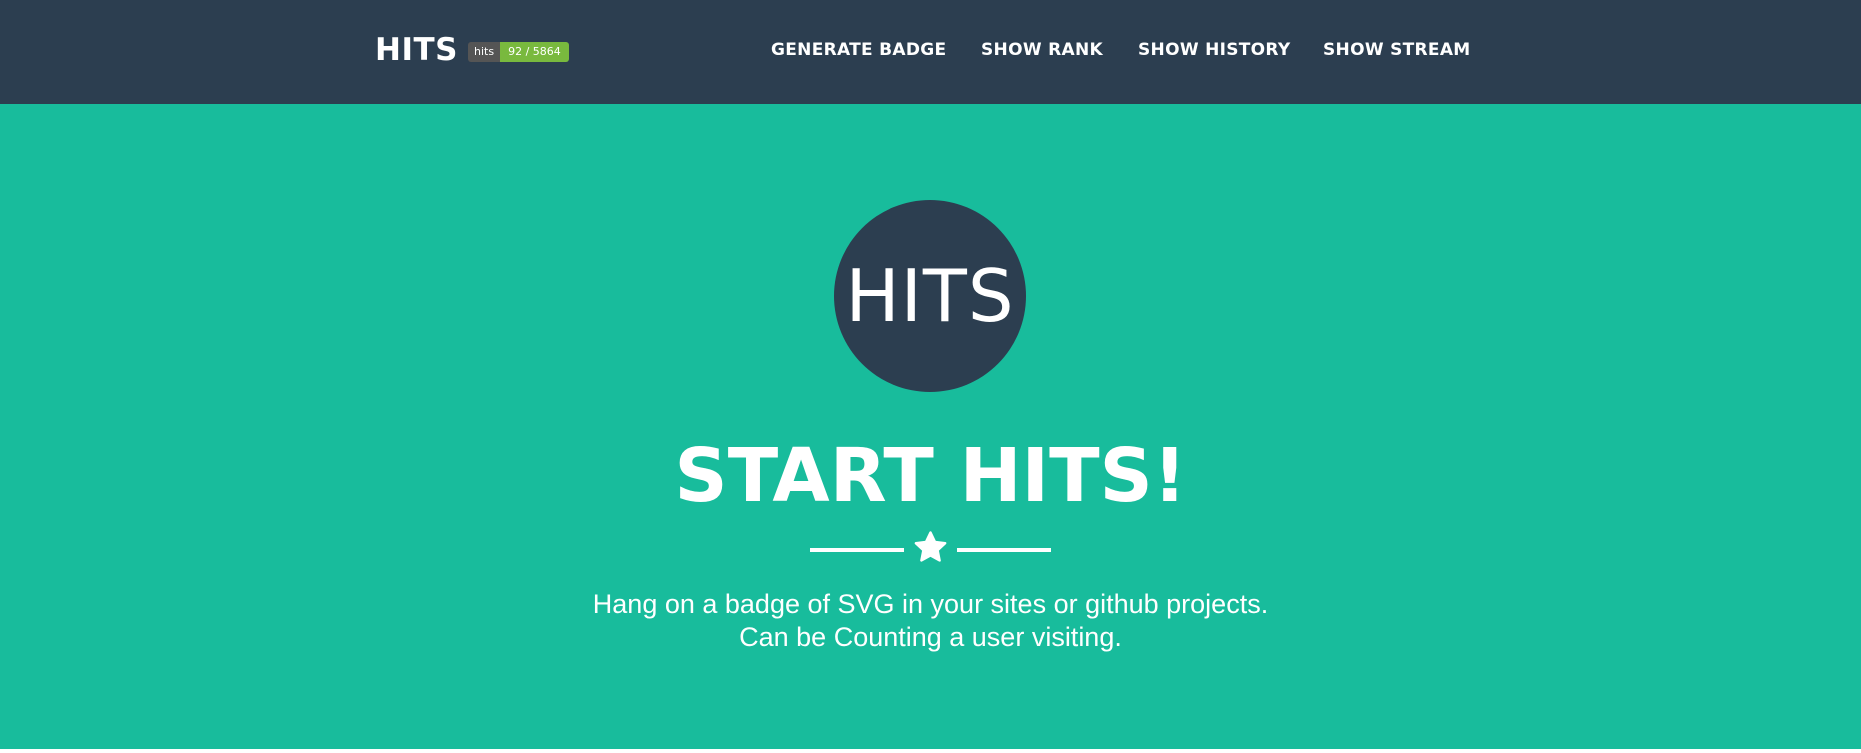 The width and height of the screenshot is (1861, 753). I want to click on nav-generate-badge: GENERATE BADGE, so click(858, 50).